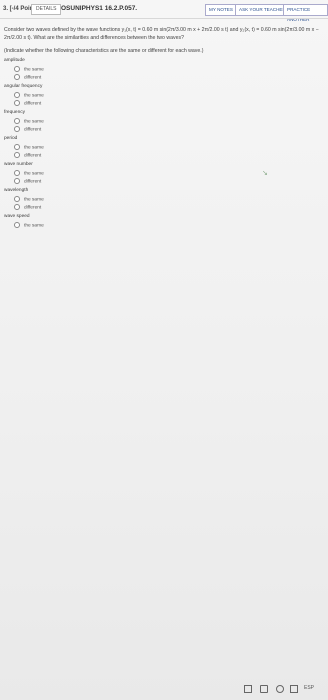 The image size is (328, 700). What do you see at coordinates (11, 138) in the screenshot?
I see `section-period: period` at bounding box center [11, 138].